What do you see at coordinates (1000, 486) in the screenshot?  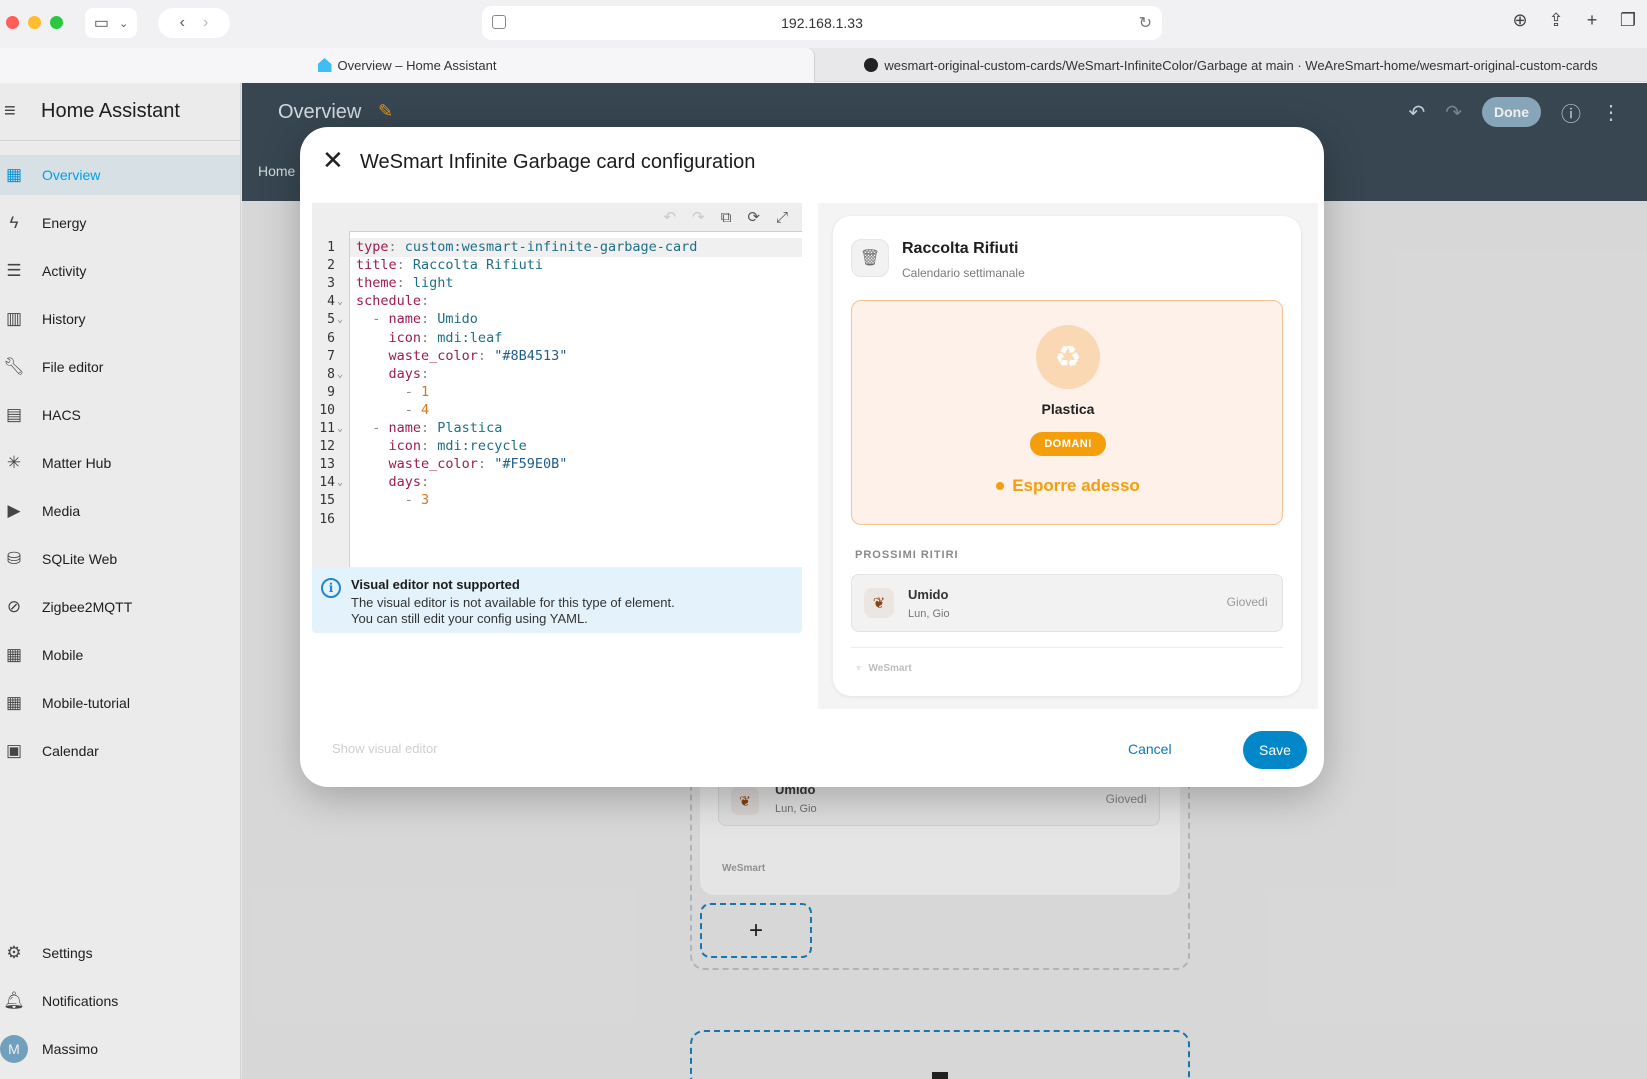 I see `status-dot` at bounding box center [1000, 486].